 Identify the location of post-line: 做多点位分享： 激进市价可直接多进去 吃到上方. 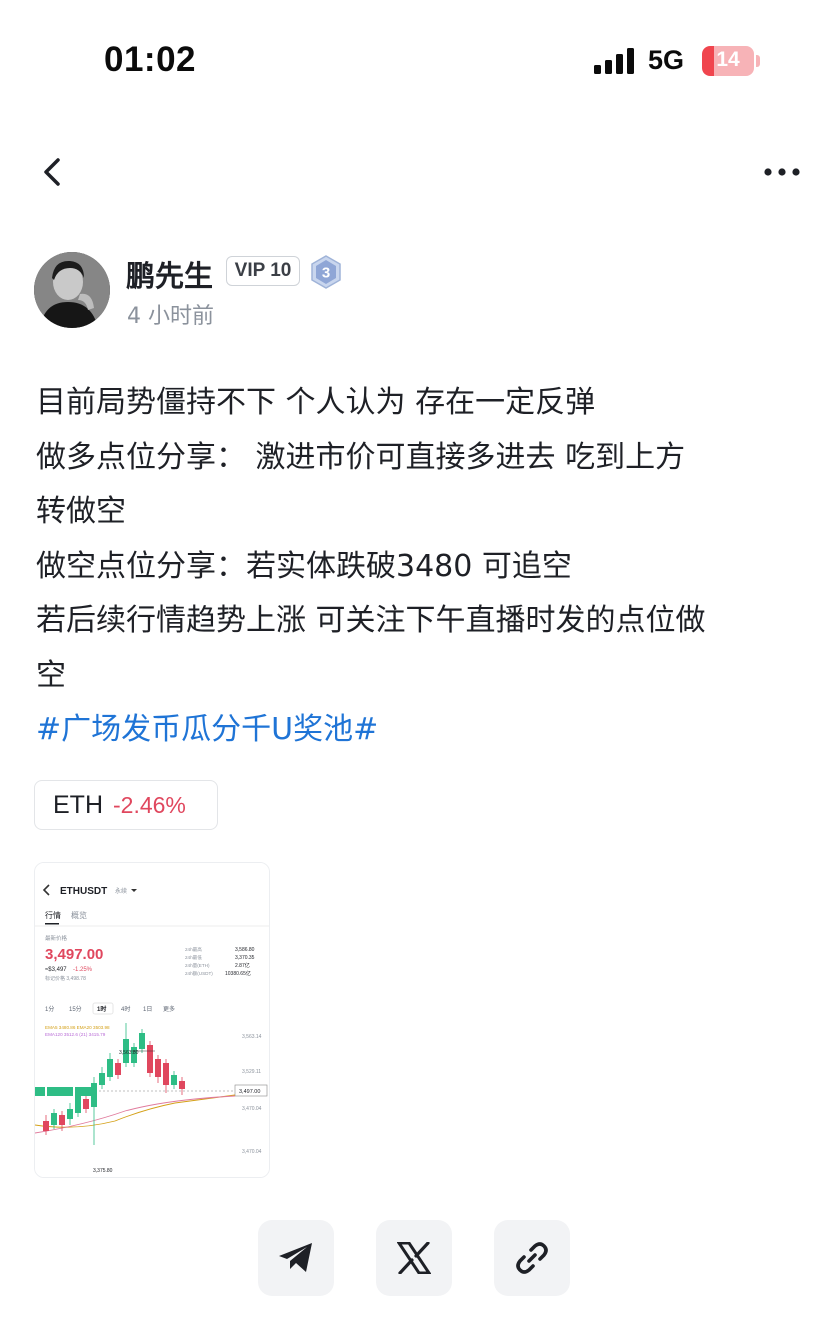
(361, 457).